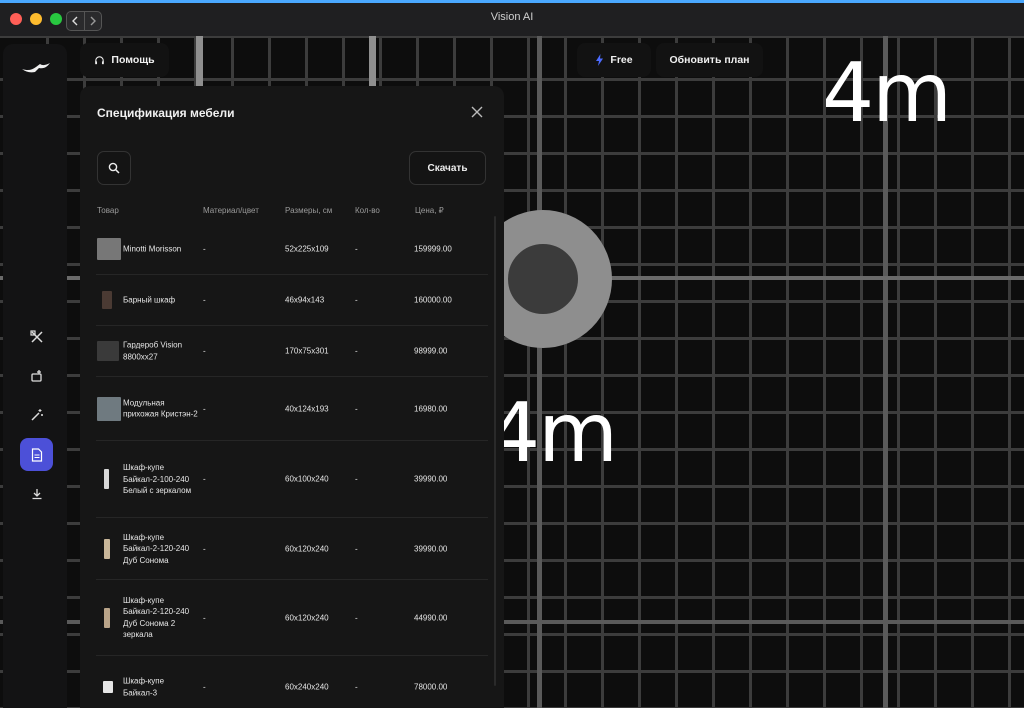 The image size is (1024, 708). What do you see at coordinates (307, 479) in the screenshot?
I see `cell-size: 60x100x240` at bounding box center [307, 479].